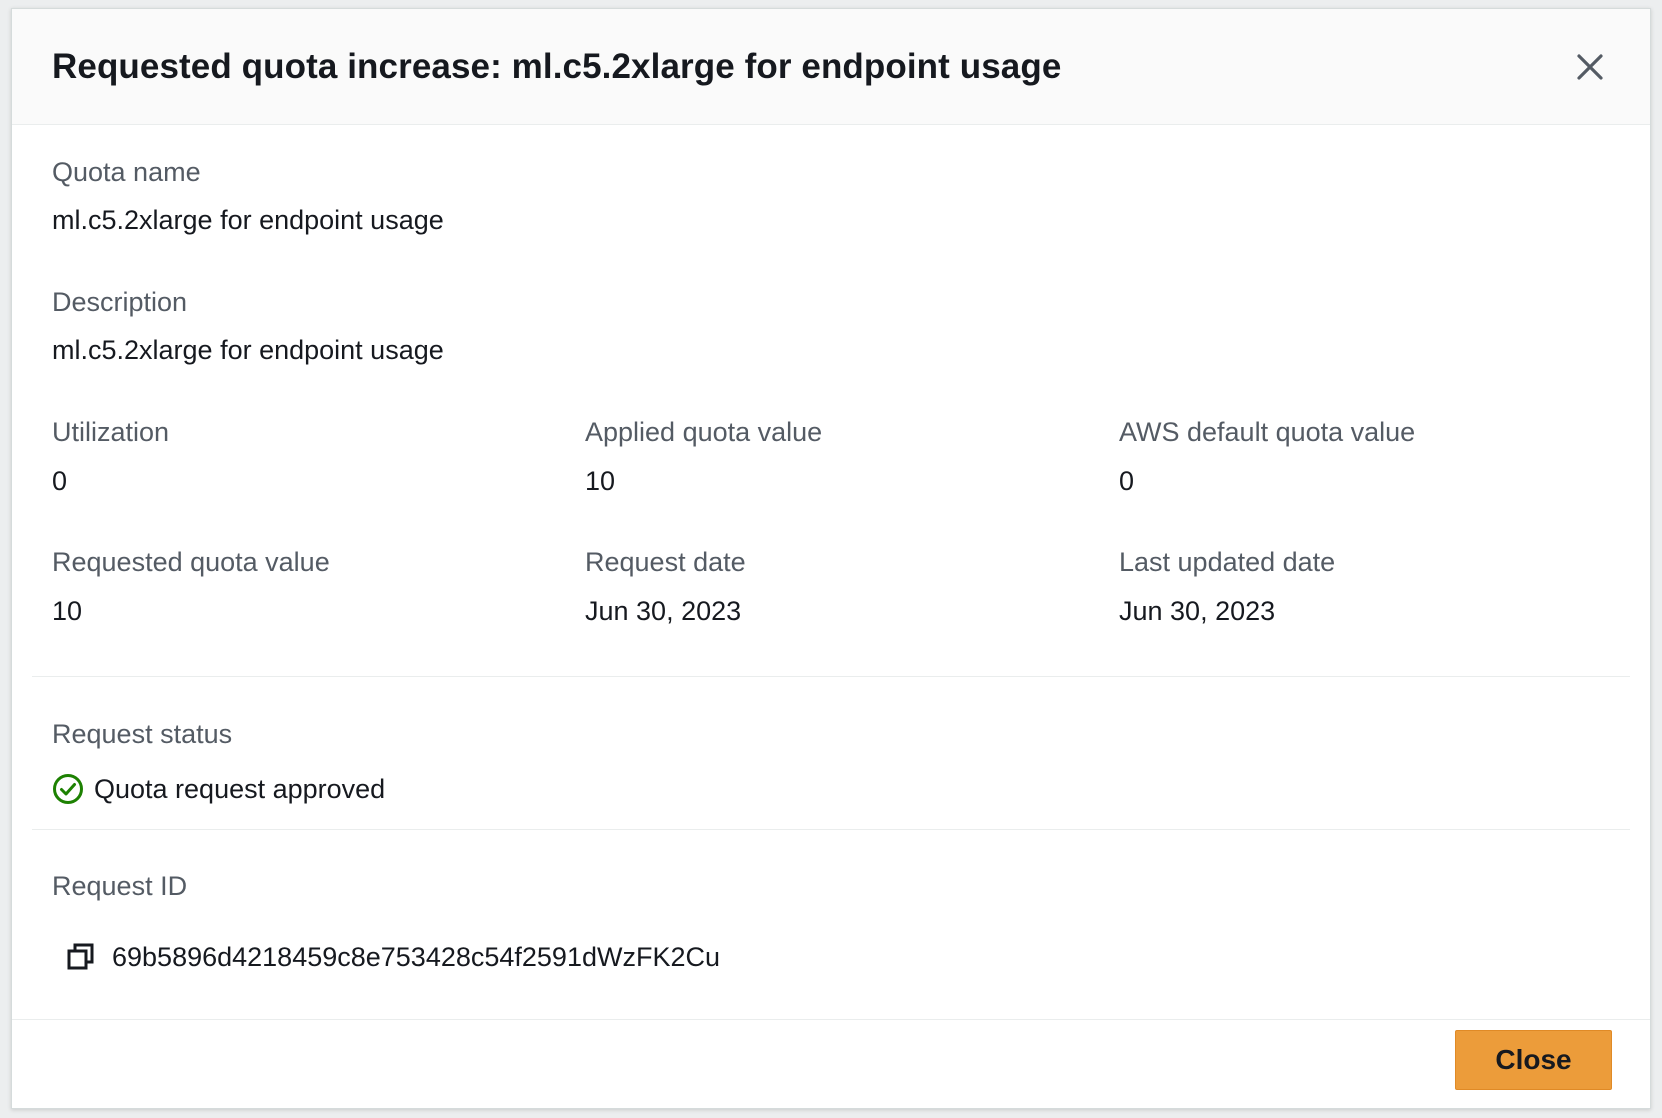 This screenshot has width=1662, height=1118. I want to click on request-status: Quota request approved, so click(218, 789).